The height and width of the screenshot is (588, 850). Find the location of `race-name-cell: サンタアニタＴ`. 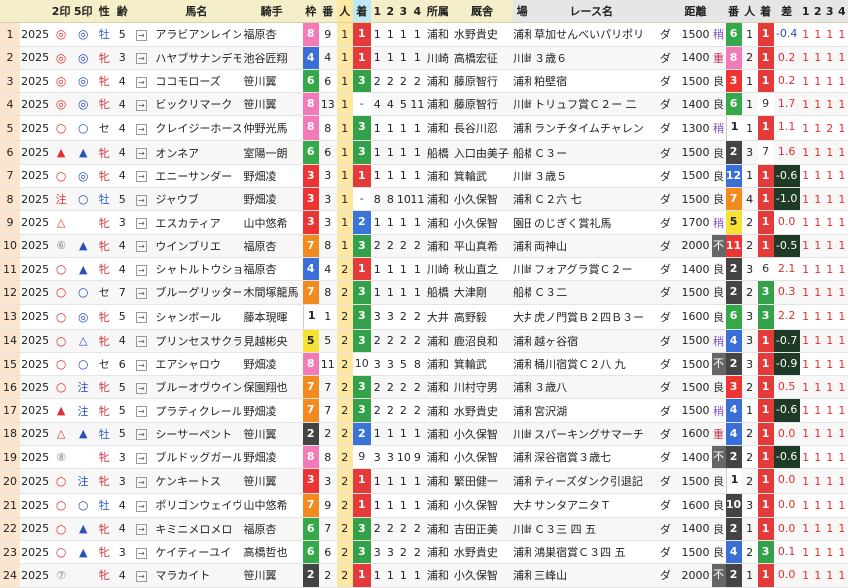

race-name-cell: サンタアニタＴ is located at coordinates (591, 505).